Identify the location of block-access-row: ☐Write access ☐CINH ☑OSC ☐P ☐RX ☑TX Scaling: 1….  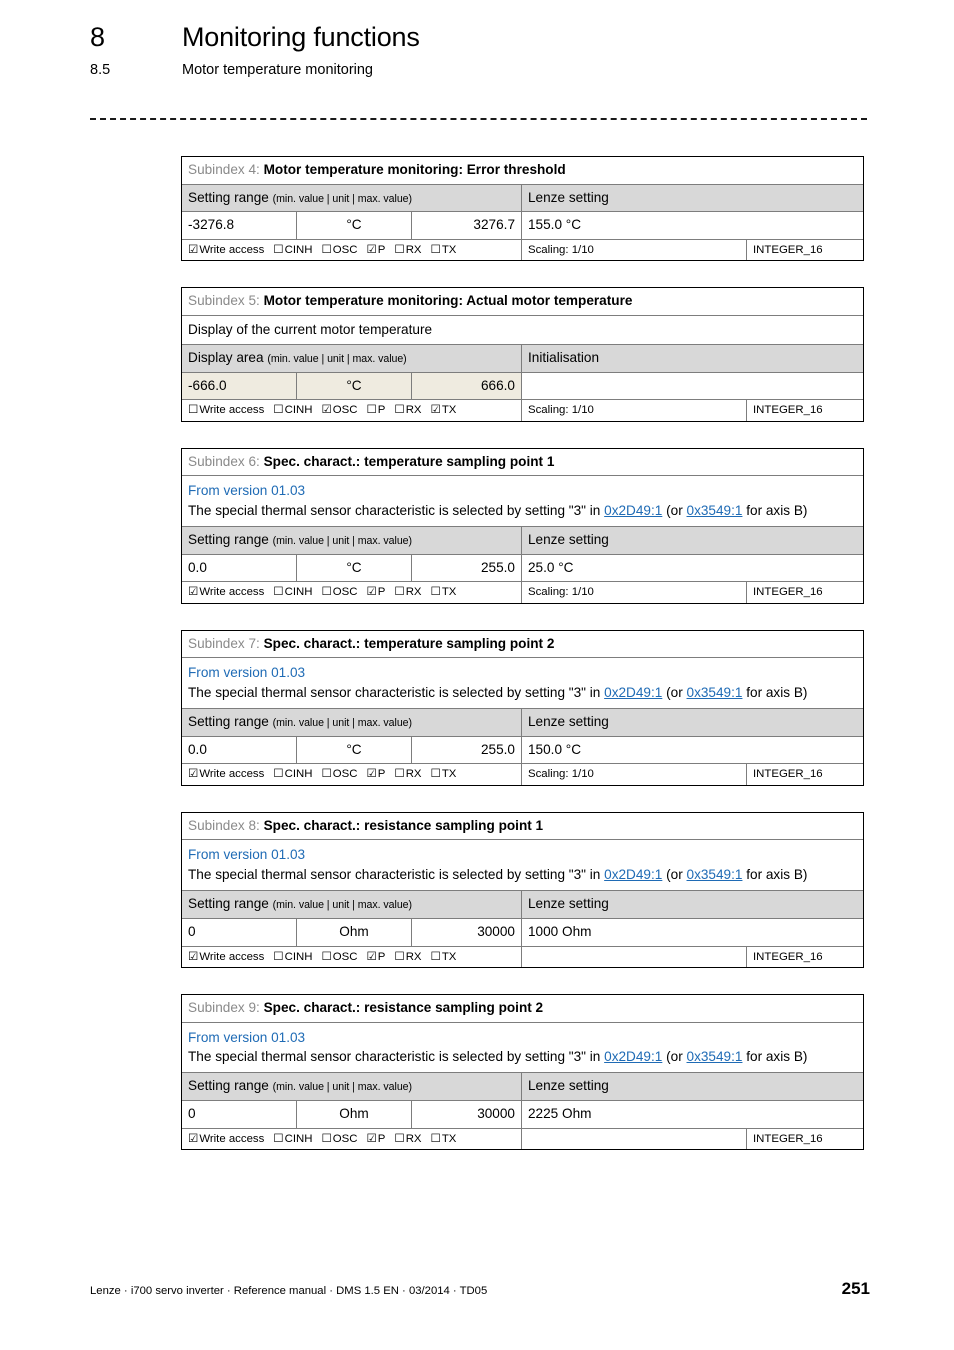
(522, 410).